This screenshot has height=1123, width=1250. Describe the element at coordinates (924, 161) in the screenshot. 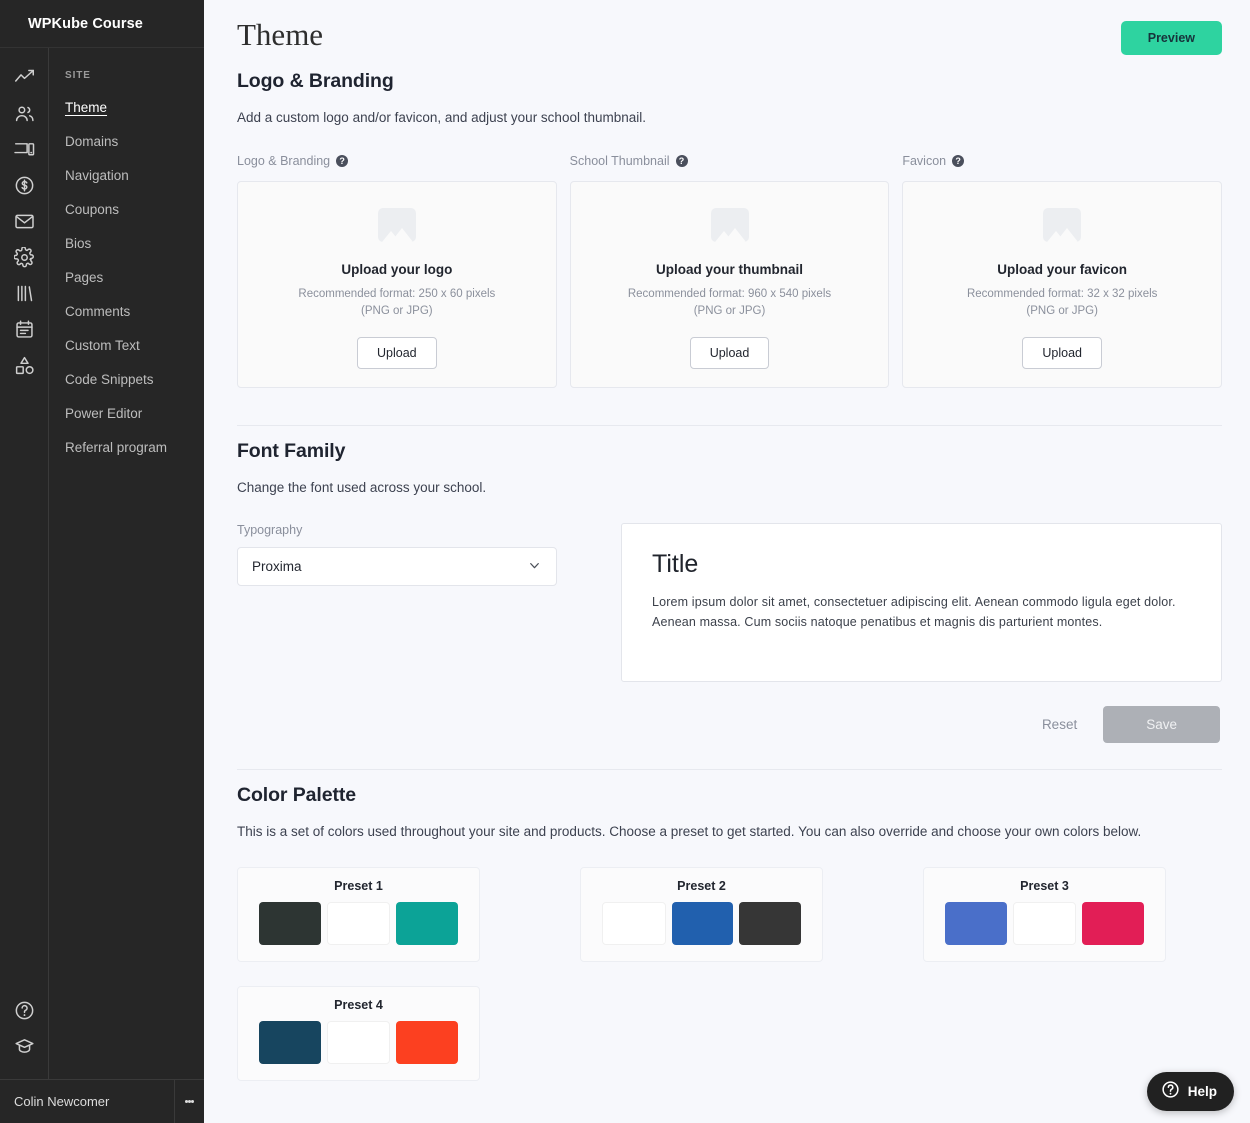

I see `upload-label-favicon-text: Favicon` at that location.